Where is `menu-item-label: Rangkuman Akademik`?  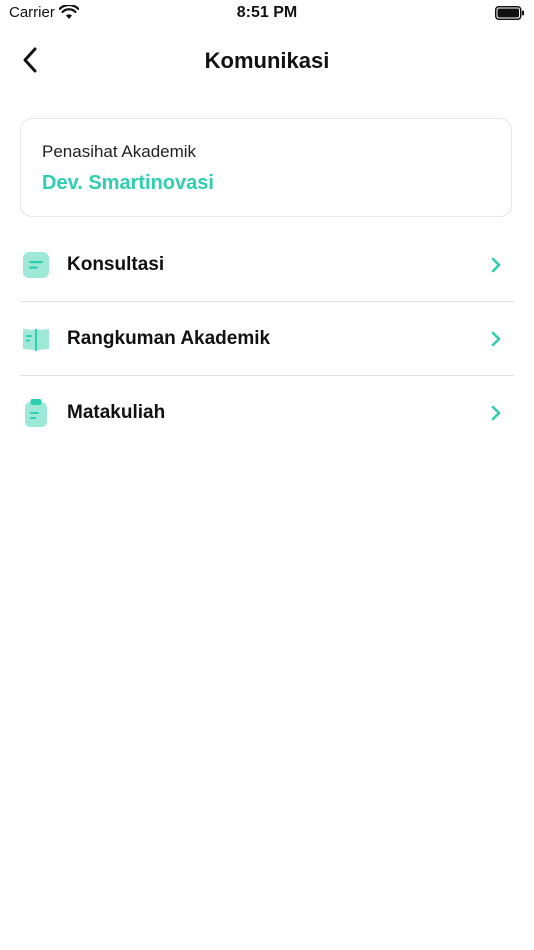 menu-item-label: Rangkuman Akademik is located at coordinates (169, 338).